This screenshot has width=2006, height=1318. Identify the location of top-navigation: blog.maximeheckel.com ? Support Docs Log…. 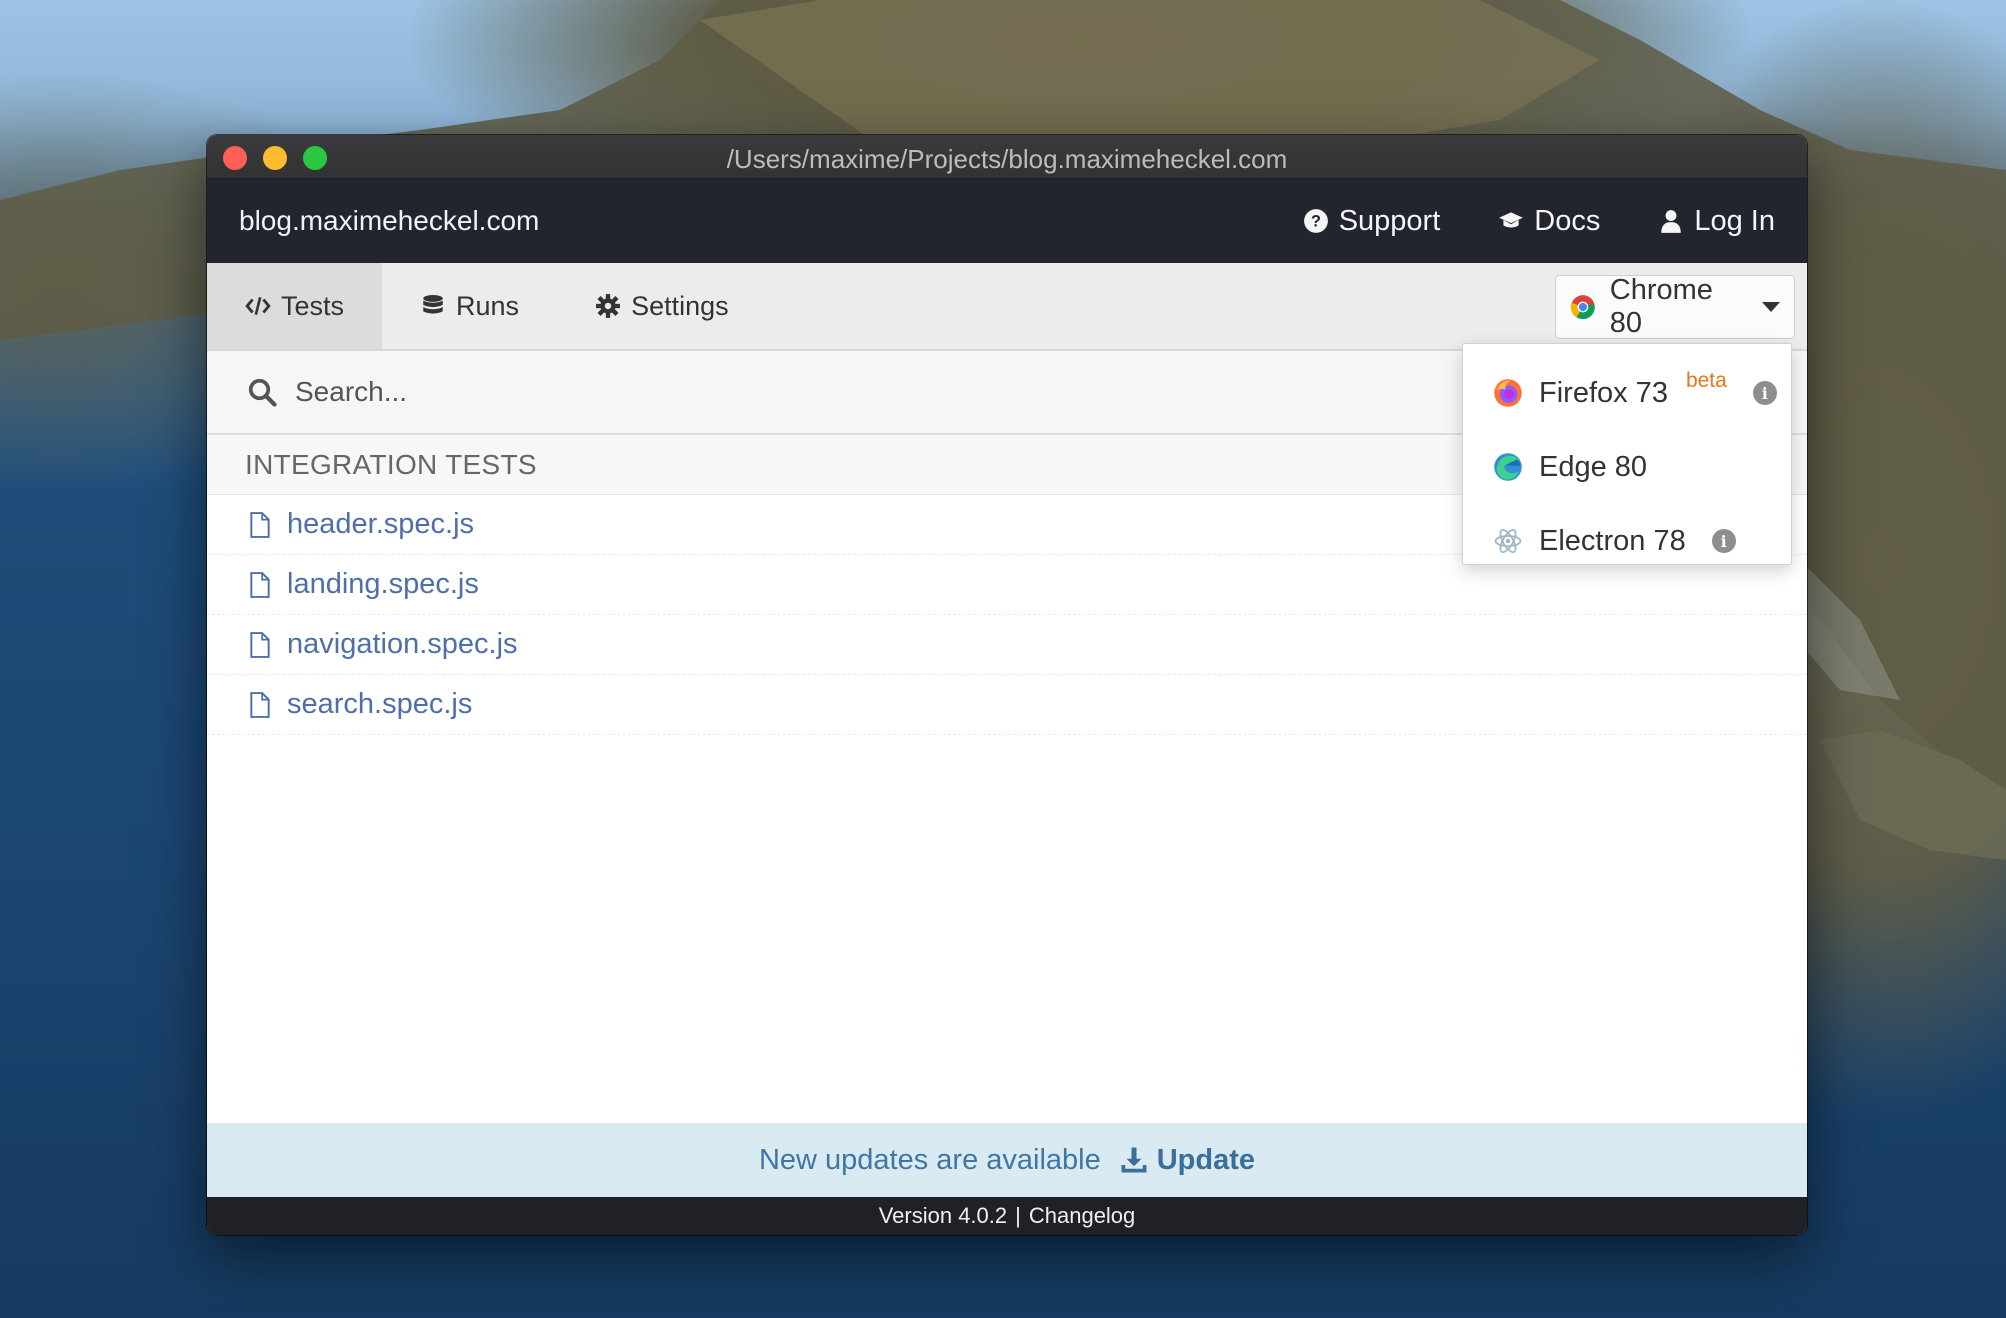
(1007, 221).